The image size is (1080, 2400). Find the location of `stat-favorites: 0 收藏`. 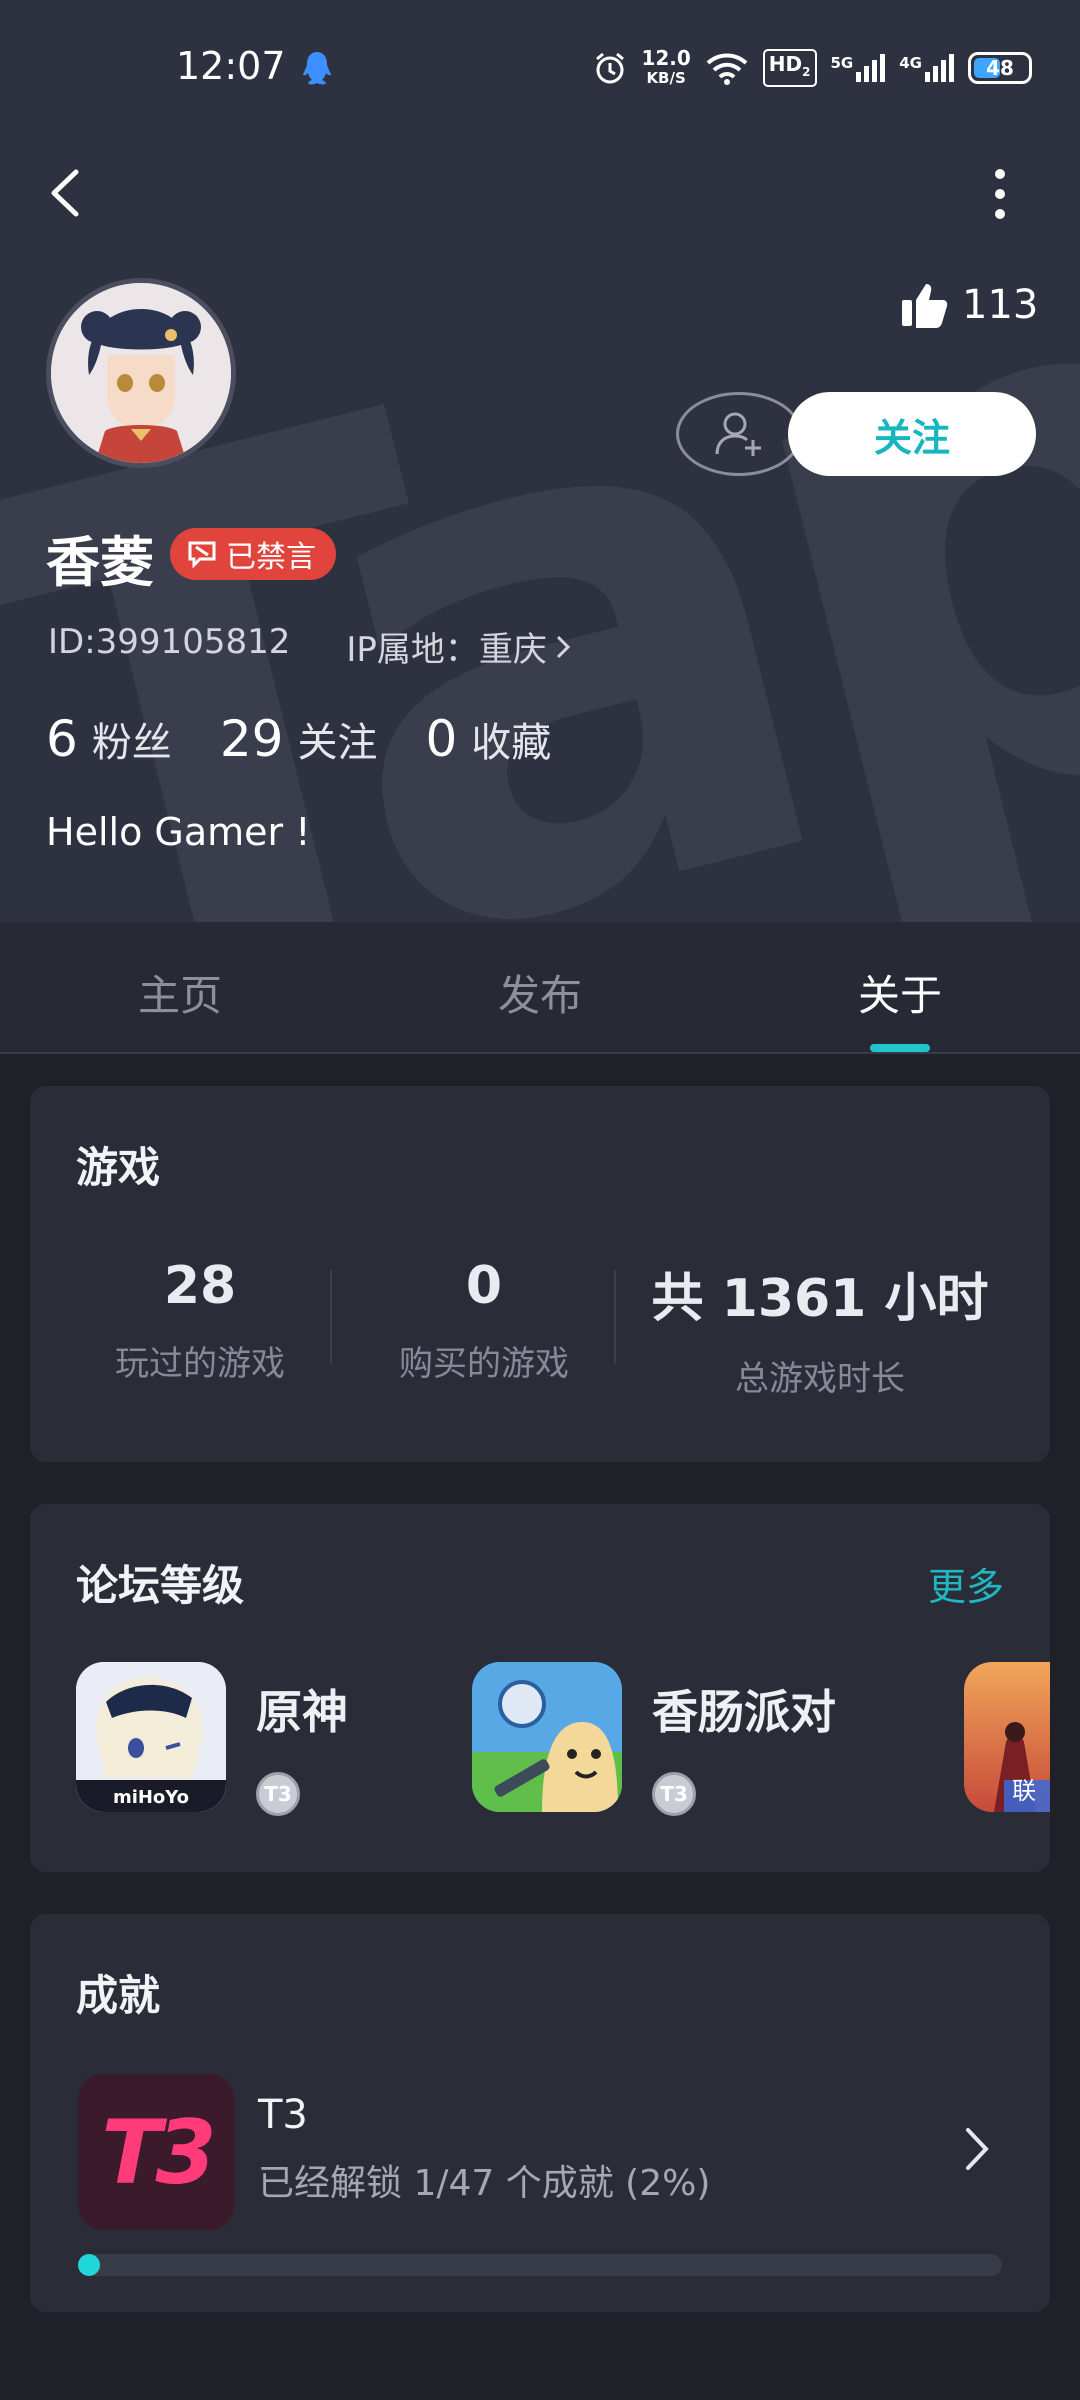

stat-favorites: 0 收藏 is located at coordinates (488, 739).